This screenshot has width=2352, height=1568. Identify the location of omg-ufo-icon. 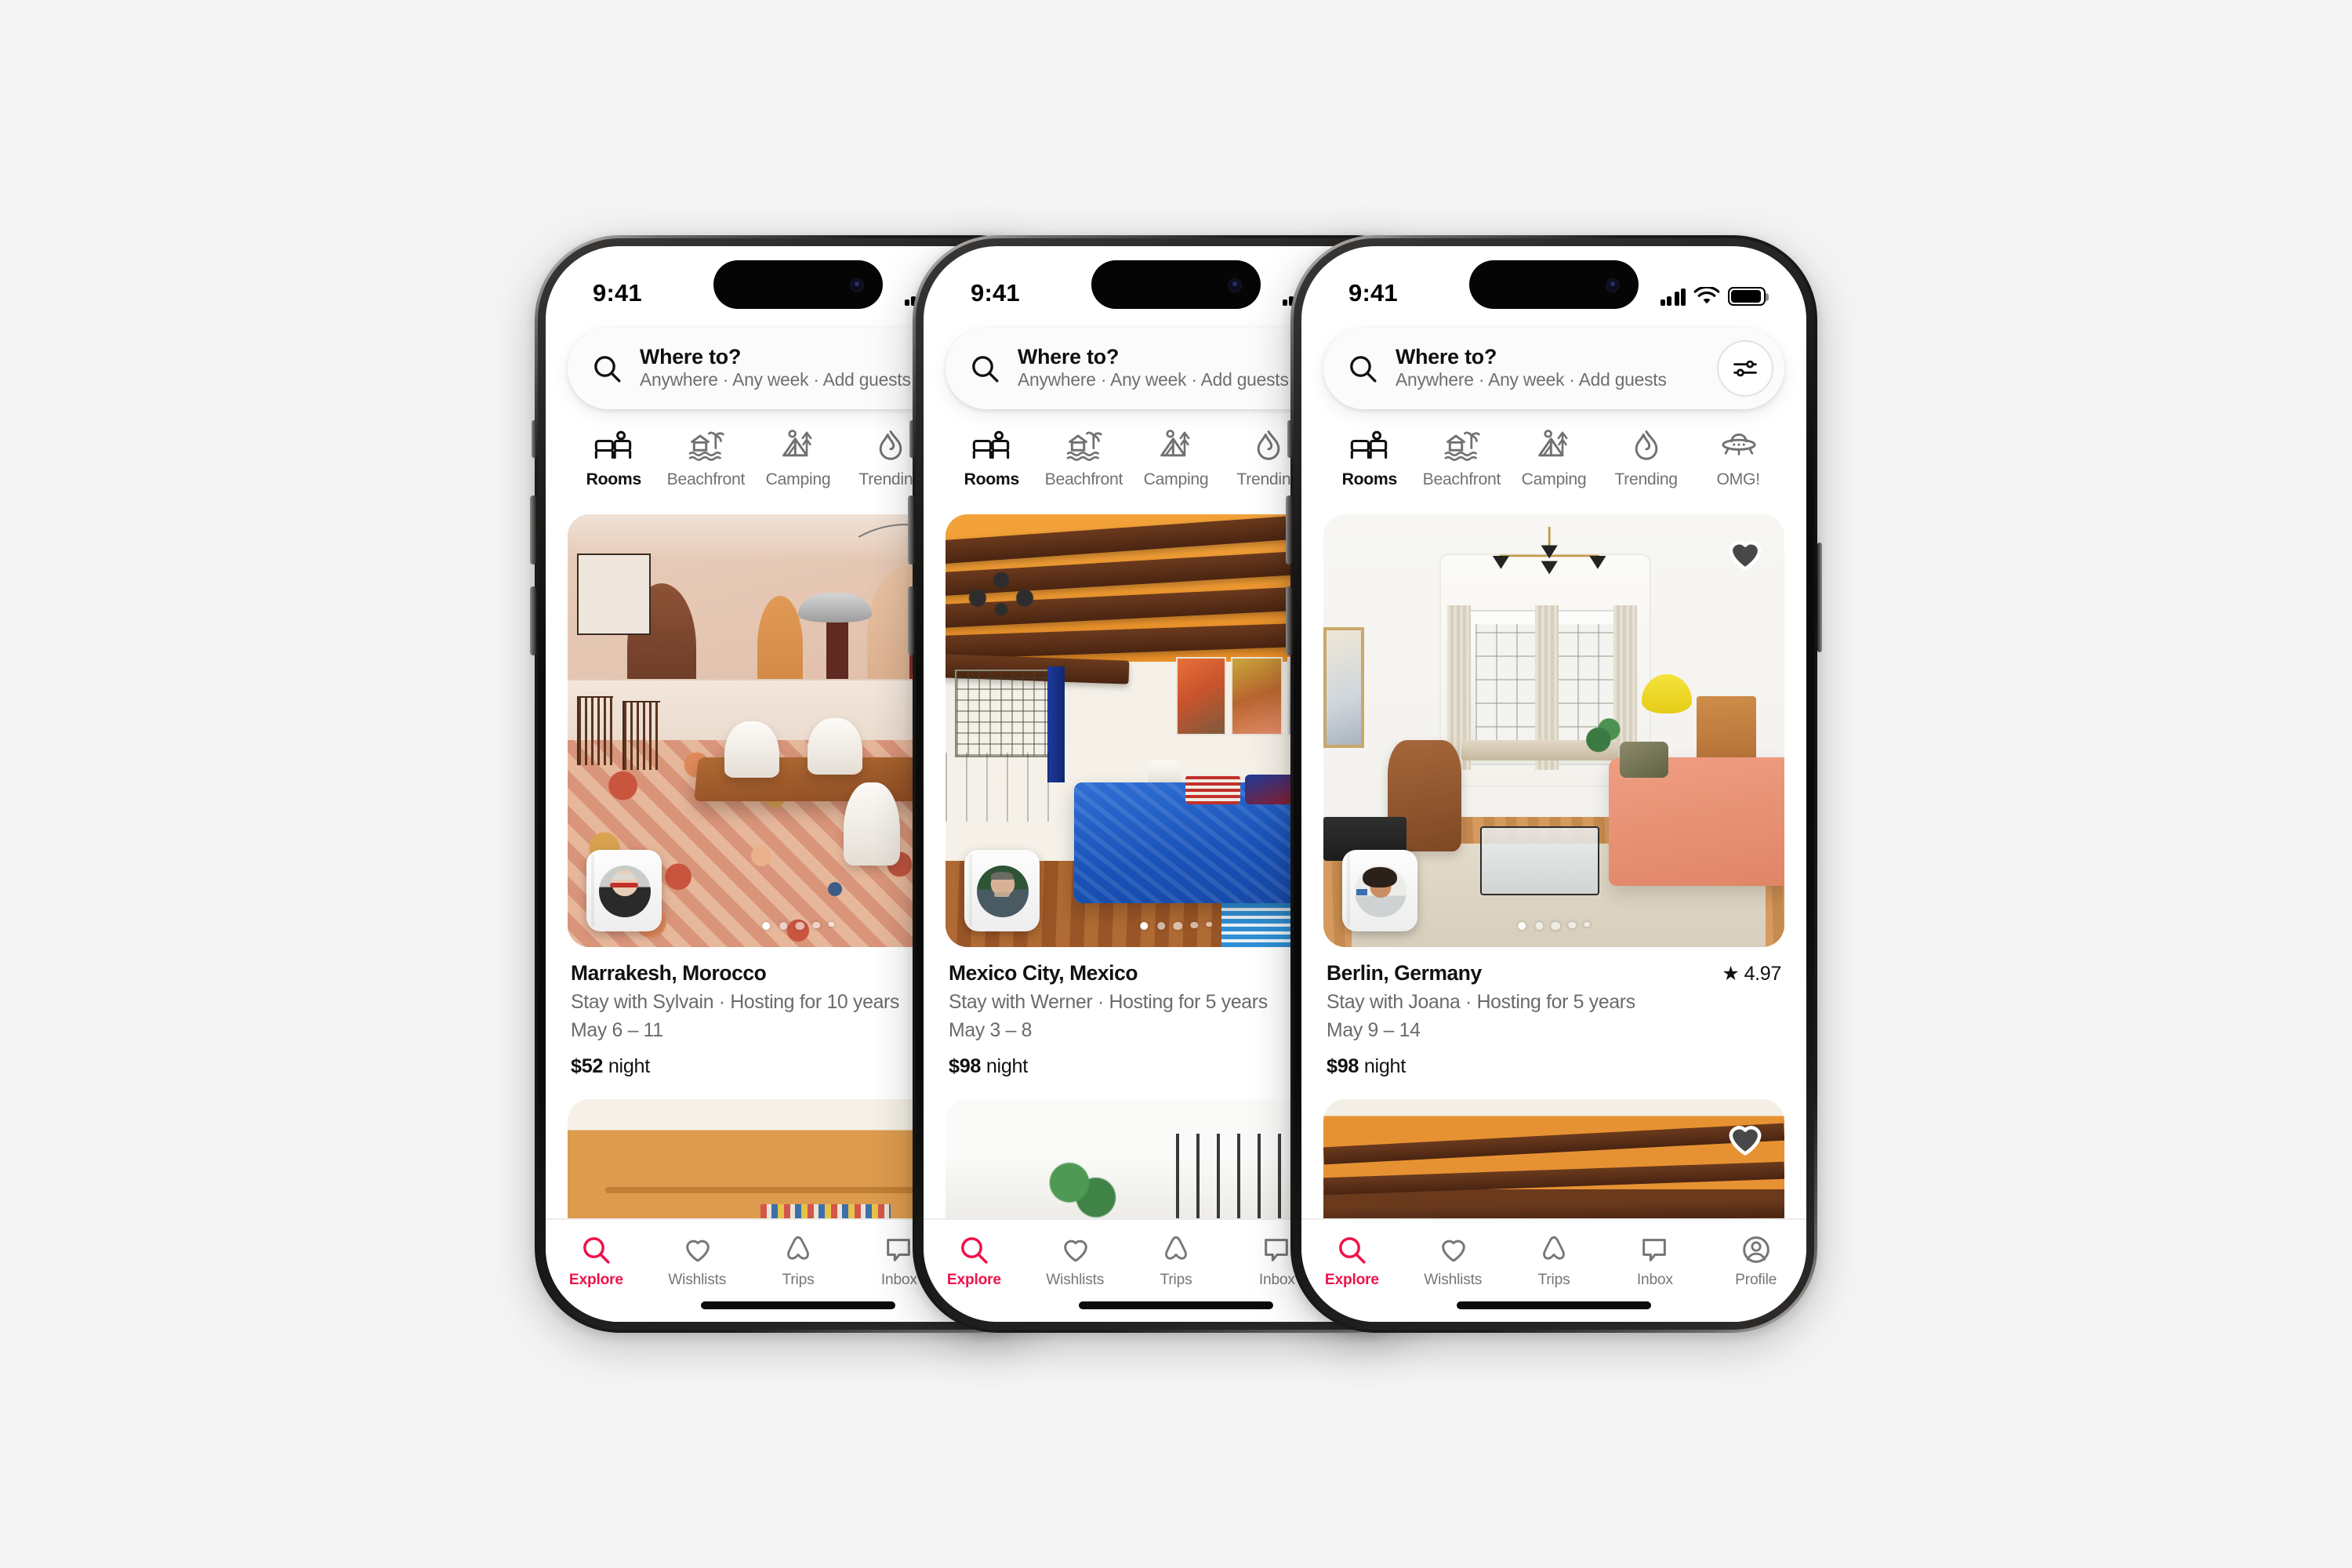
(1738, 444).